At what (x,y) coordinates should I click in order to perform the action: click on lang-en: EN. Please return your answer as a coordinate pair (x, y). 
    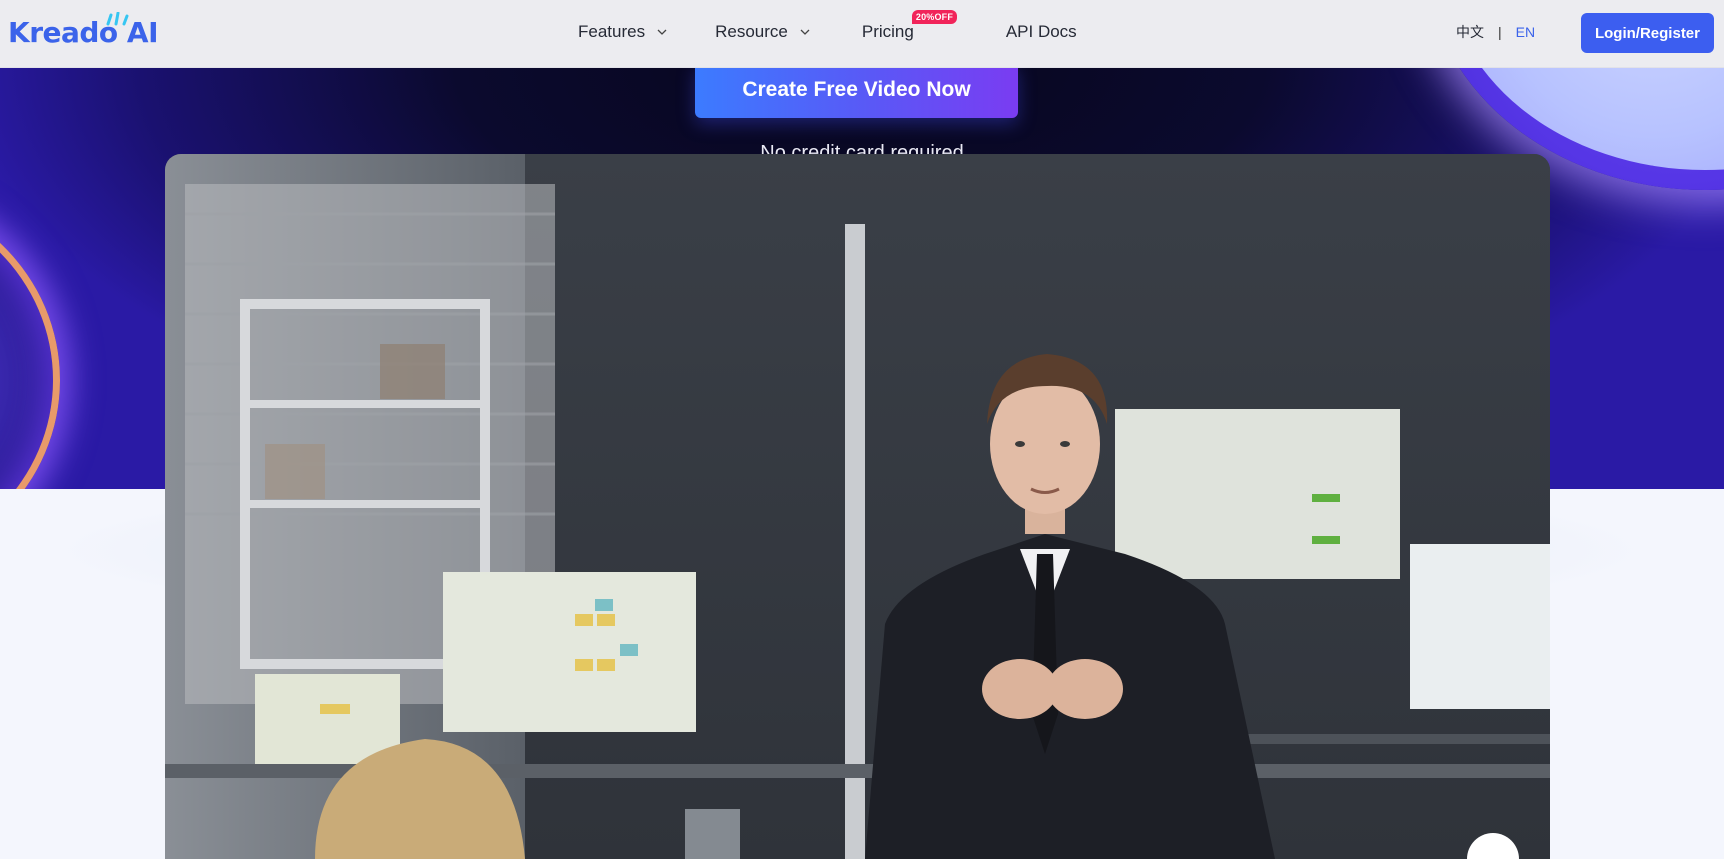
    Looking at the image, I should click on (1525, 32).